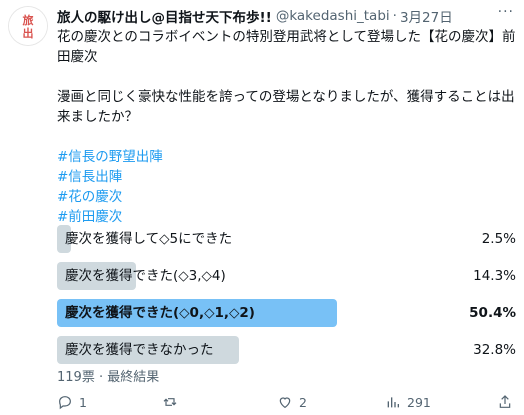  Describe the element at coordinates (286, 97) in the screenshot. I see `tweet-text-line: 漫画と同じく豪快な性能を誇っての登場となりましたが、獲得することは出` at that location.